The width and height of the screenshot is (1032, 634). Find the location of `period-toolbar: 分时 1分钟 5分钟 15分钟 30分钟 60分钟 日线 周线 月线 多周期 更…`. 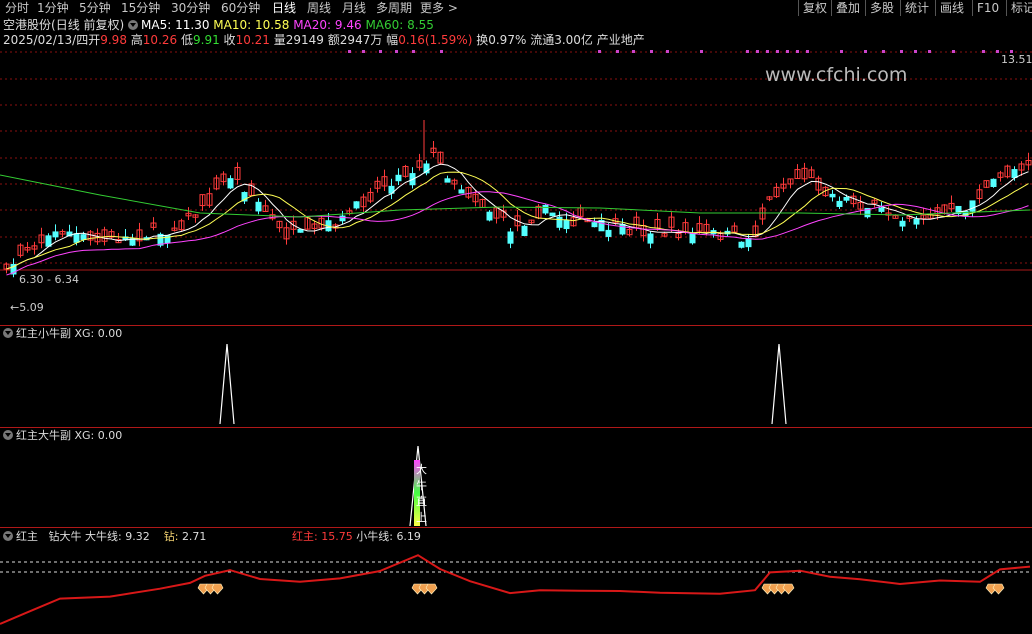

period-toolbar: 分时 1分钟 5分钟 15分钟 30分钟 60分钟 日线 周线 月线 多周期 更… is located at coordinates (516, 8).